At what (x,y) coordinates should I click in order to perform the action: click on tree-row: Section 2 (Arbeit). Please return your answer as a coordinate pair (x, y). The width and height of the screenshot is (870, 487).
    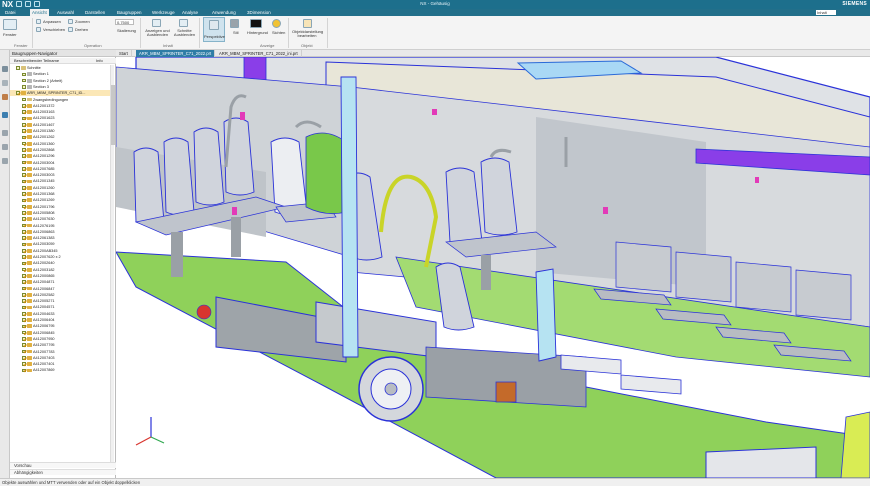
    Looking at the image, I should click on (60, 81).